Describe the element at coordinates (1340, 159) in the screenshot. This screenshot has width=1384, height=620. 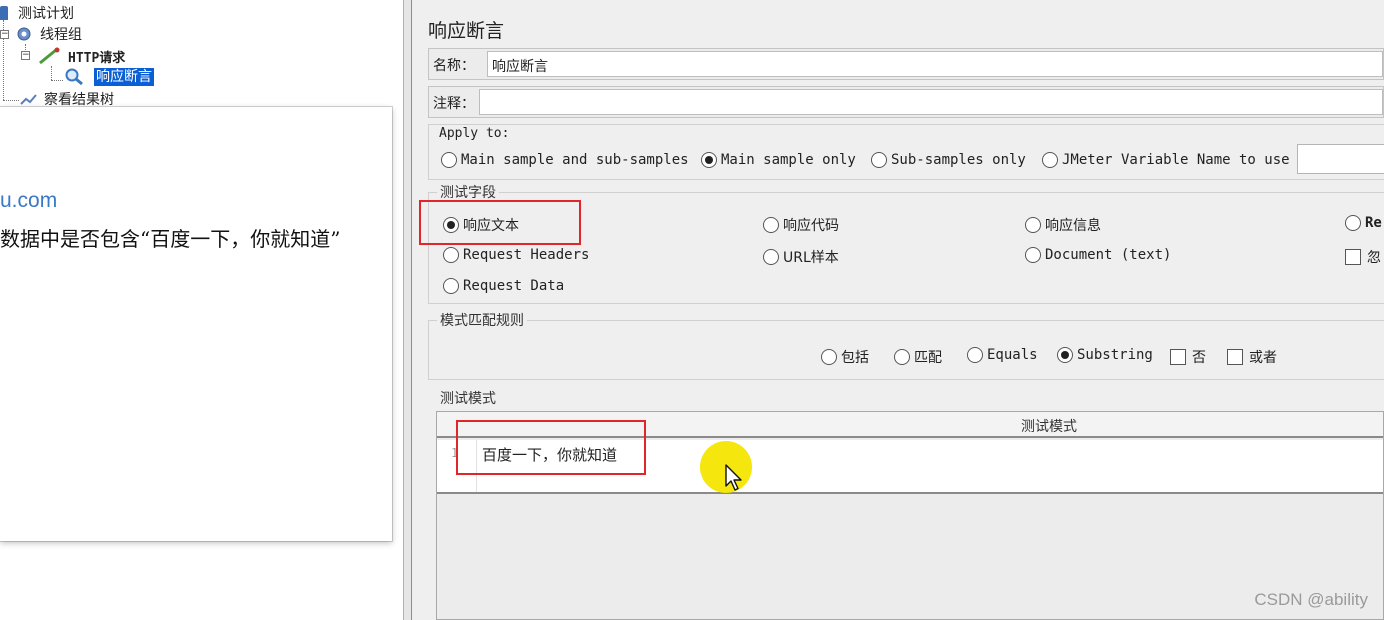
I see `variable-name-input` at that location.